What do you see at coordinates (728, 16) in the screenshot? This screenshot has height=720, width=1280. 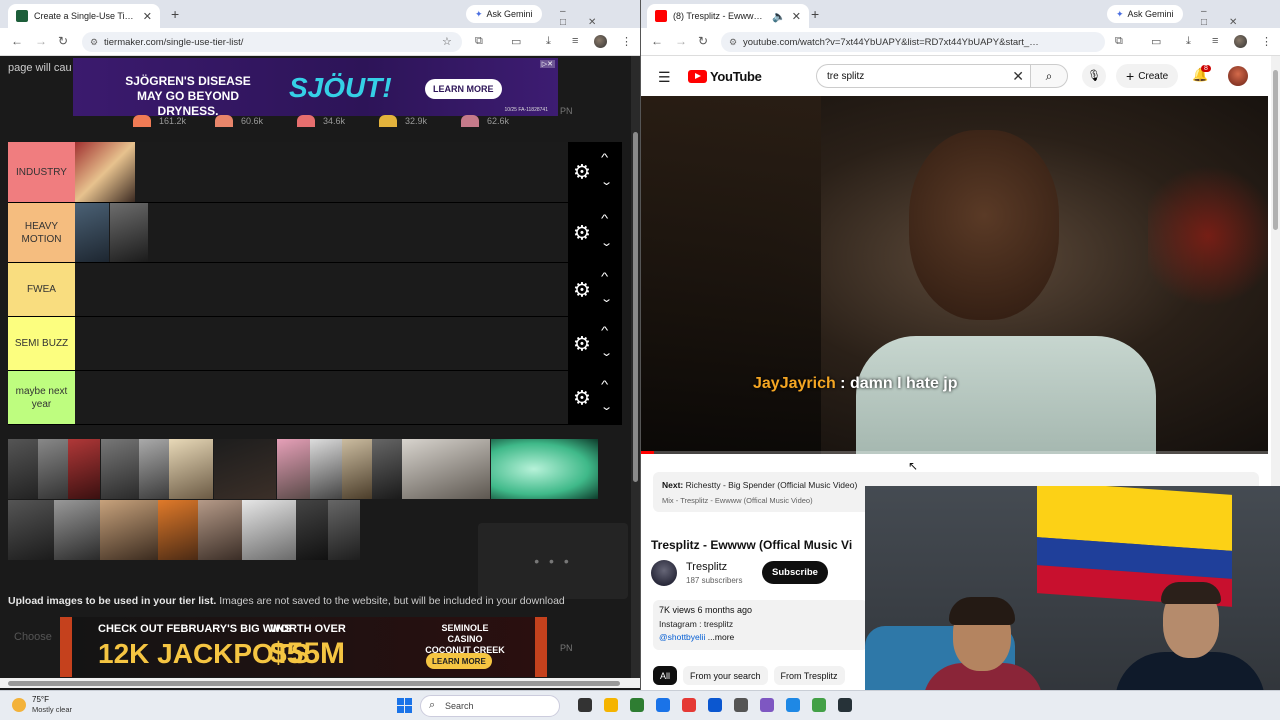 I see `tab-youtube: (8) Tresplitz - Ewwww (Offic… 🔈 ✕` at bounding box center [728, 16].